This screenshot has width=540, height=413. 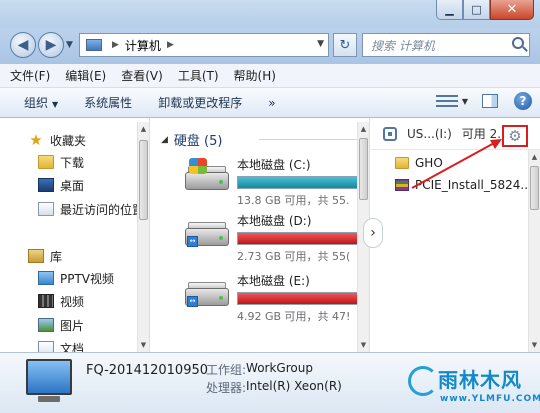 I want to click on nav-item-desktop: 桌面, so click(x=61, y=185).